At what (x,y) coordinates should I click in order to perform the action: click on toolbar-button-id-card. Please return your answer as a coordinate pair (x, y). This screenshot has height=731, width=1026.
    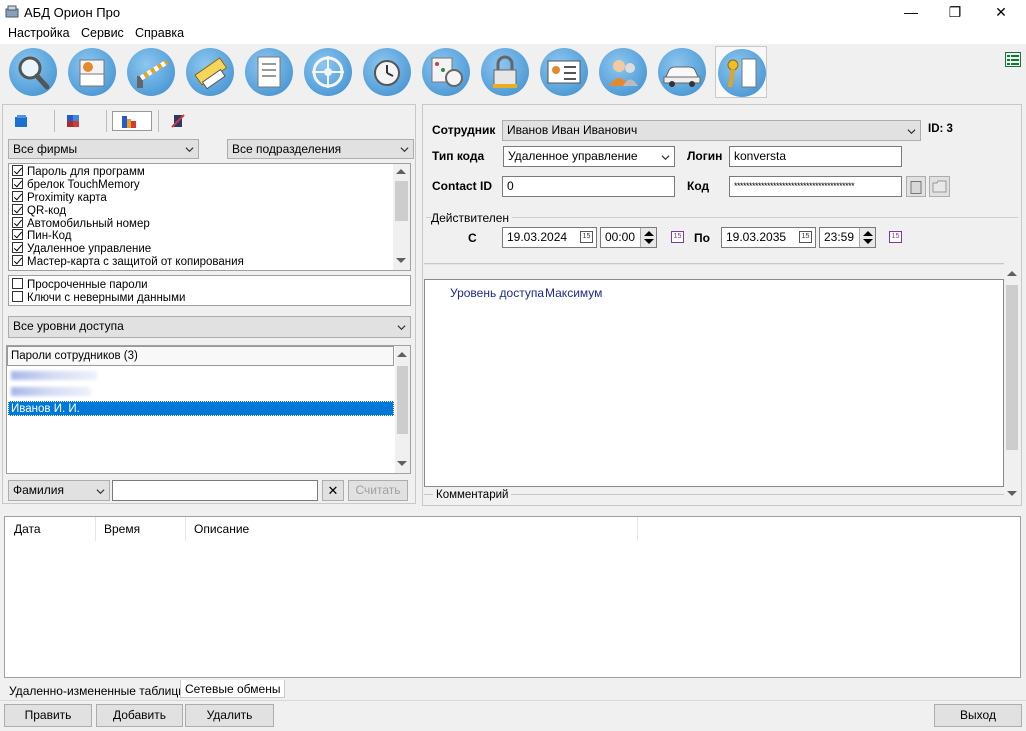
    Looking at the image, I should click on (564, 72).